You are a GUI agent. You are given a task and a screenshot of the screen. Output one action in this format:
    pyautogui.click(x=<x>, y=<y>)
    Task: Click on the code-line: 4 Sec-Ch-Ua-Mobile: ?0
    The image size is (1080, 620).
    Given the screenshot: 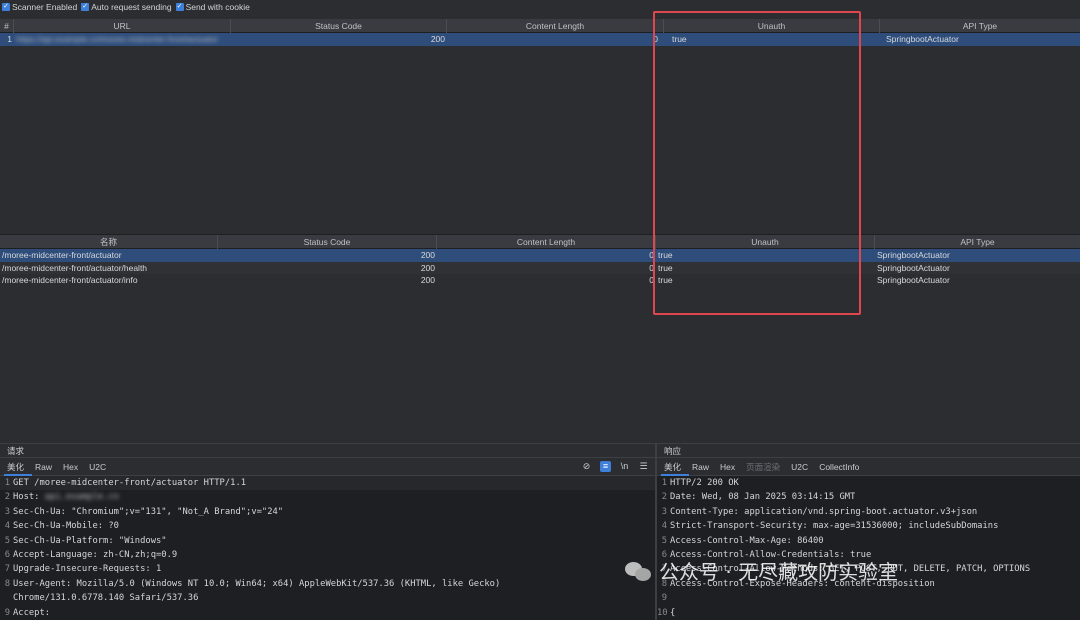 What is the action you would take?
    pyautogui.click(x=61, y=526)
    